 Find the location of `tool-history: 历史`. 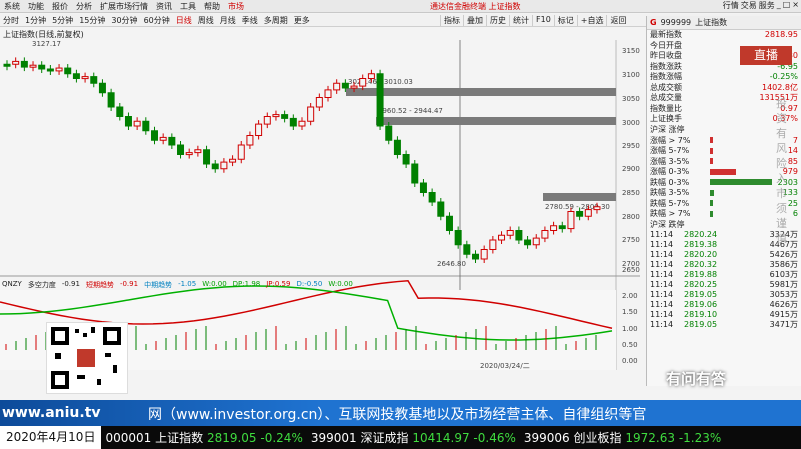

tool-history: 历史 is located at coordinates (497, 20).